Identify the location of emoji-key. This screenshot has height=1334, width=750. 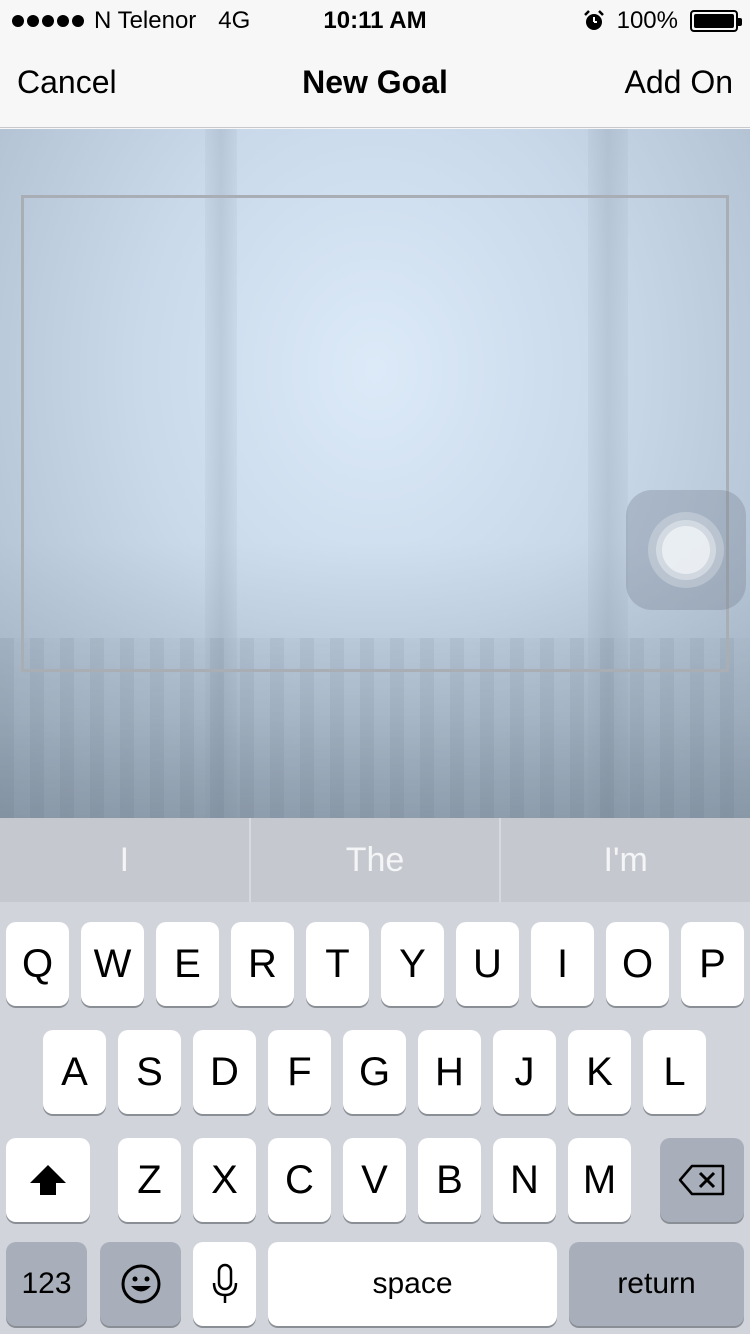
(140, 1284).